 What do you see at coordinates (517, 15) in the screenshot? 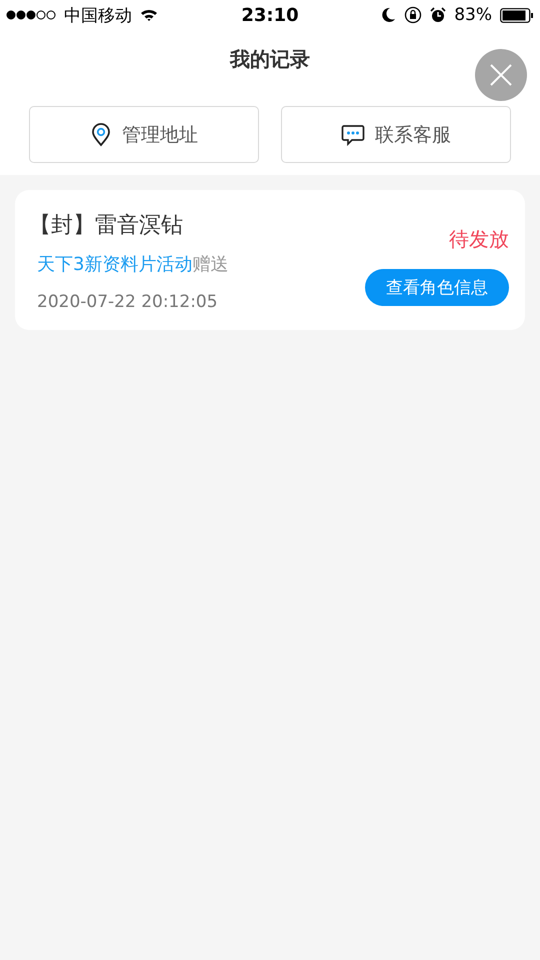
I see `battery-icon` at bounding box center [517, 15].